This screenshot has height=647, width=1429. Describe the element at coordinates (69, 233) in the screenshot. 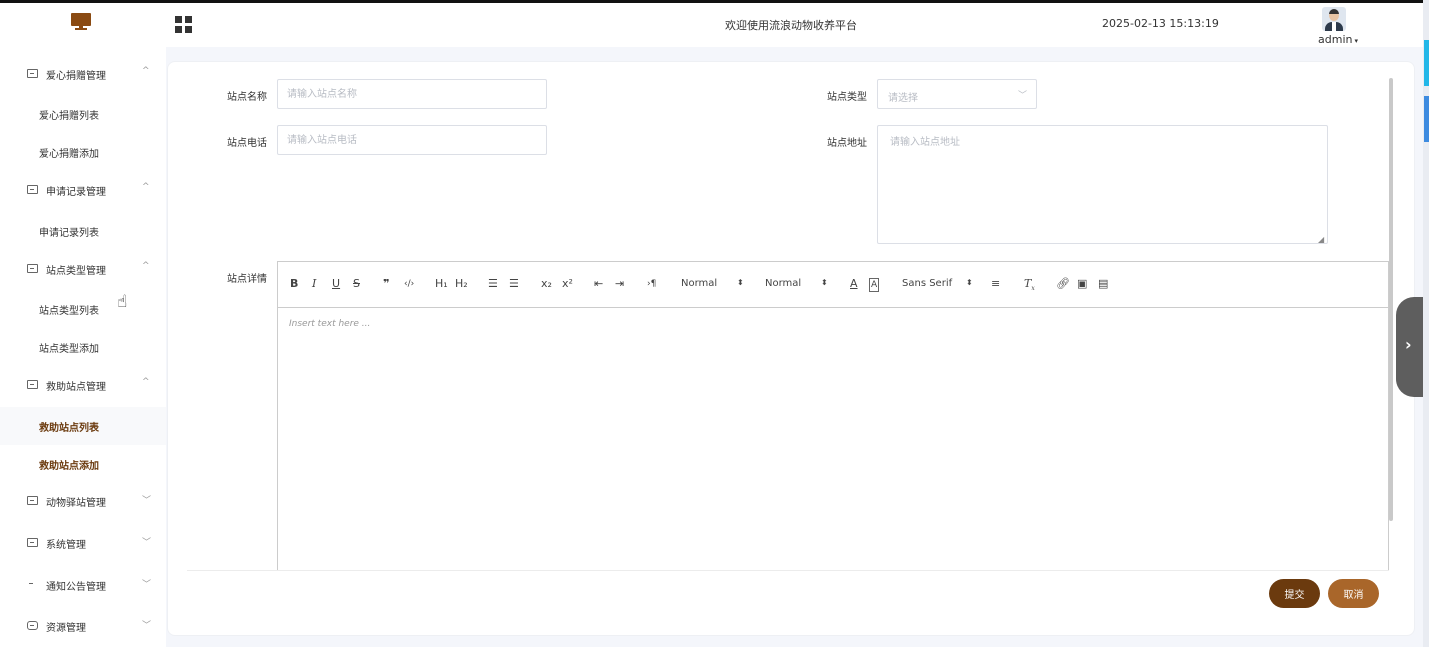

I see `sidebar-item-label: 申请记录列表` at that location.